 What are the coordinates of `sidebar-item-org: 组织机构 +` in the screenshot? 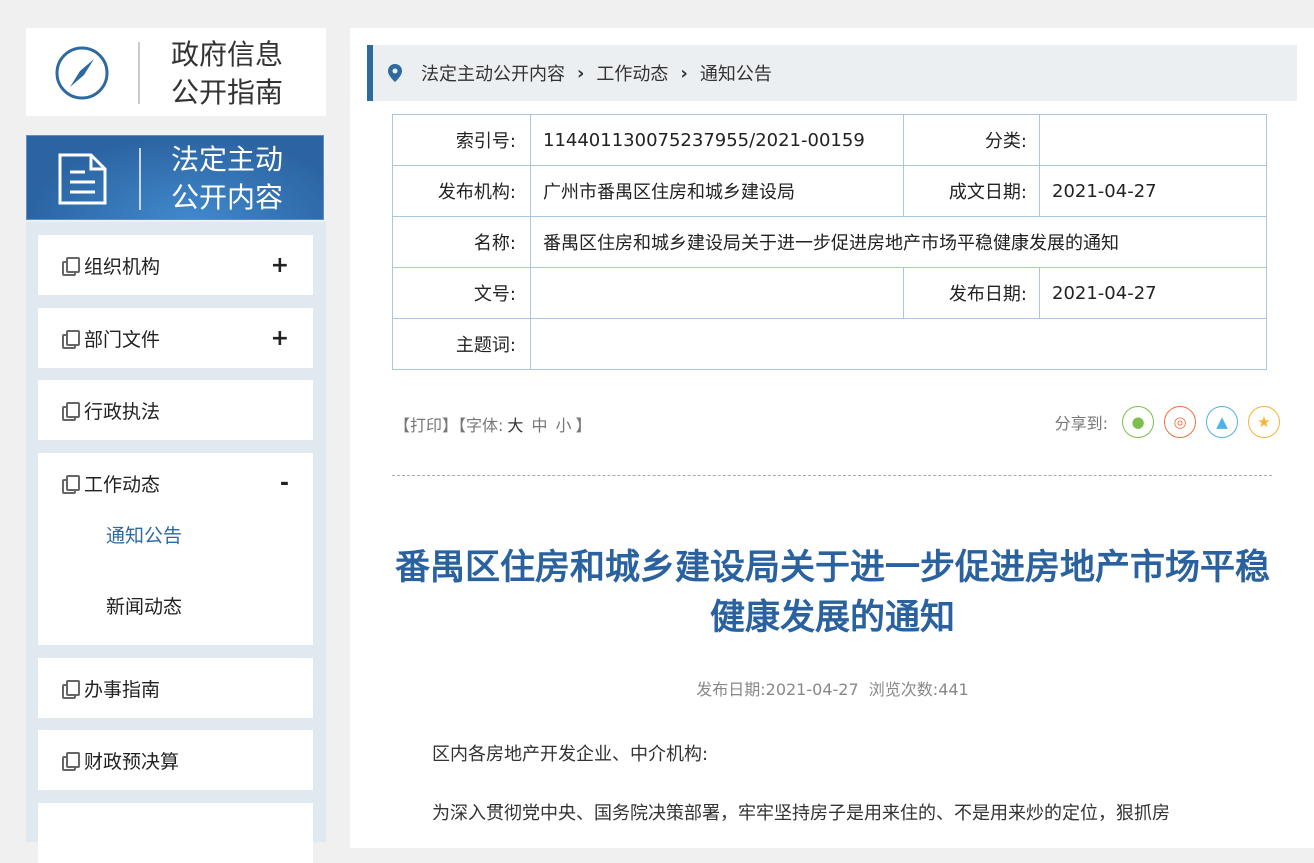 It's located at (175, 265).